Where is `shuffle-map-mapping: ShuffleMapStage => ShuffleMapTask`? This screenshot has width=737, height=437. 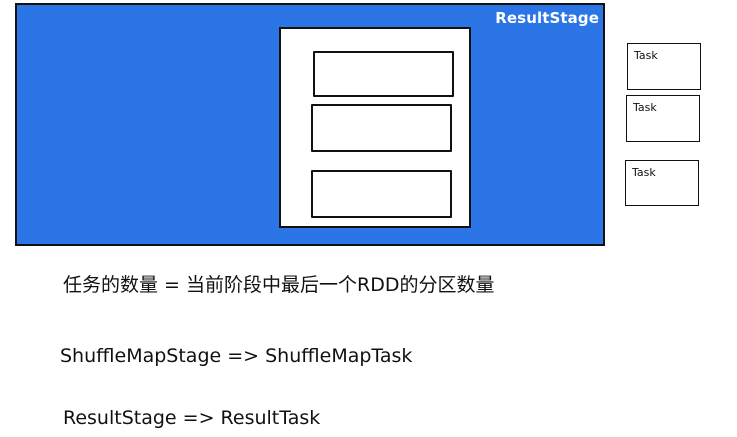 shuffle-map-mapping: ShuffleMapStage => ShuffleMapTask is located at coordinates (236, 356).